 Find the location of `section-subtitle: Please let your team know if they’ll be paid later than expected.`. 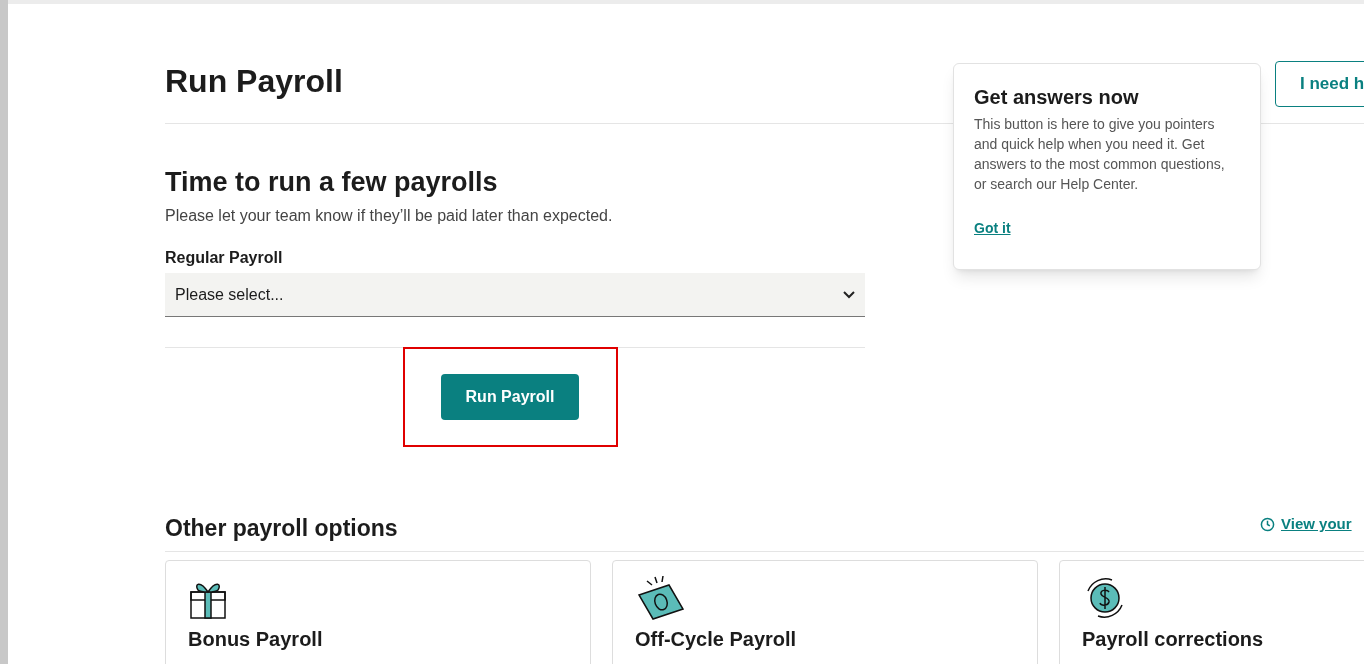

section-subtitle: Please let your team know if they’ll be paid later than expected. is located at coordinates (389, 216).